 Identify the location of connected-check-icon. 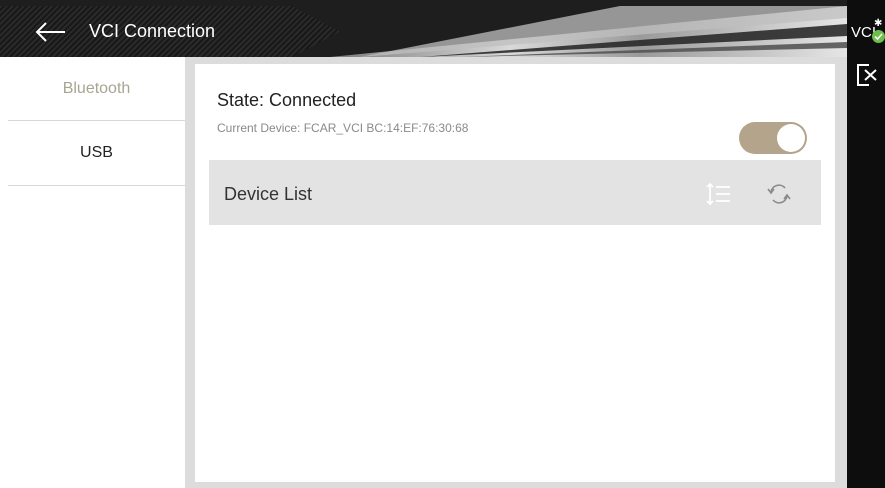
(878, 36).